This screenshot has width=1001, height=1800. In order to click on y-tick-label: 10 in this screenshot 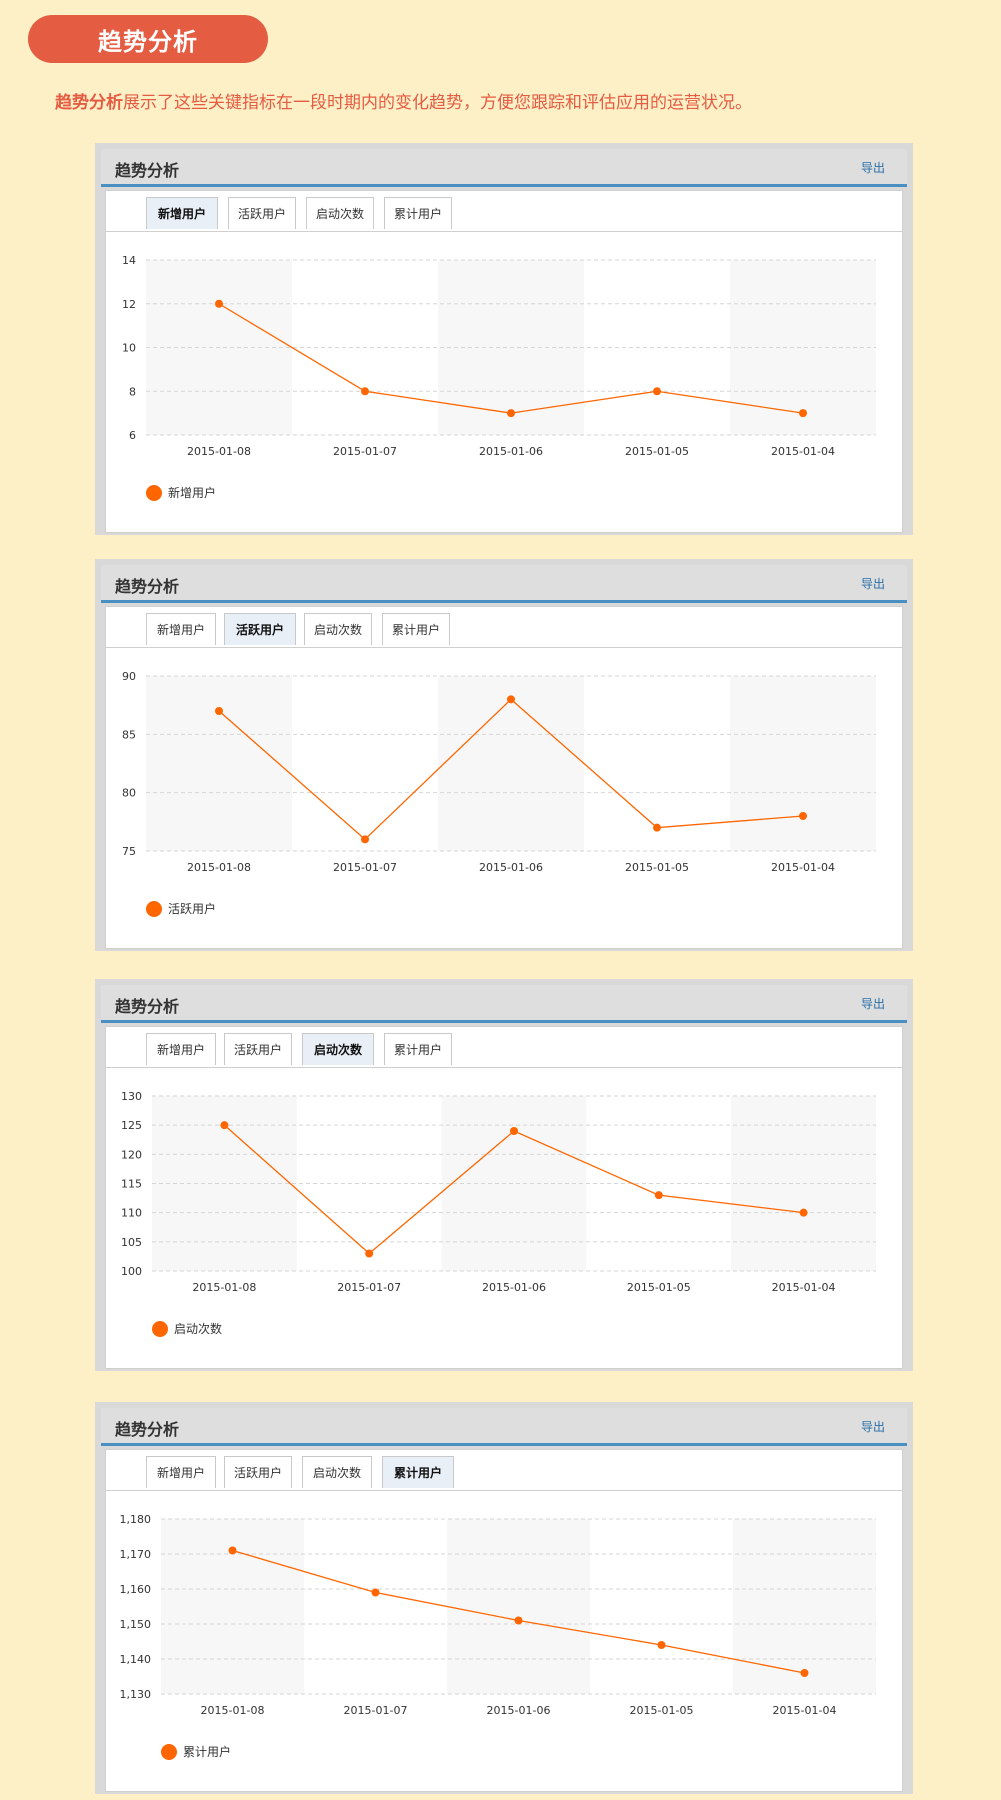, I will do `click(129, 348)`.